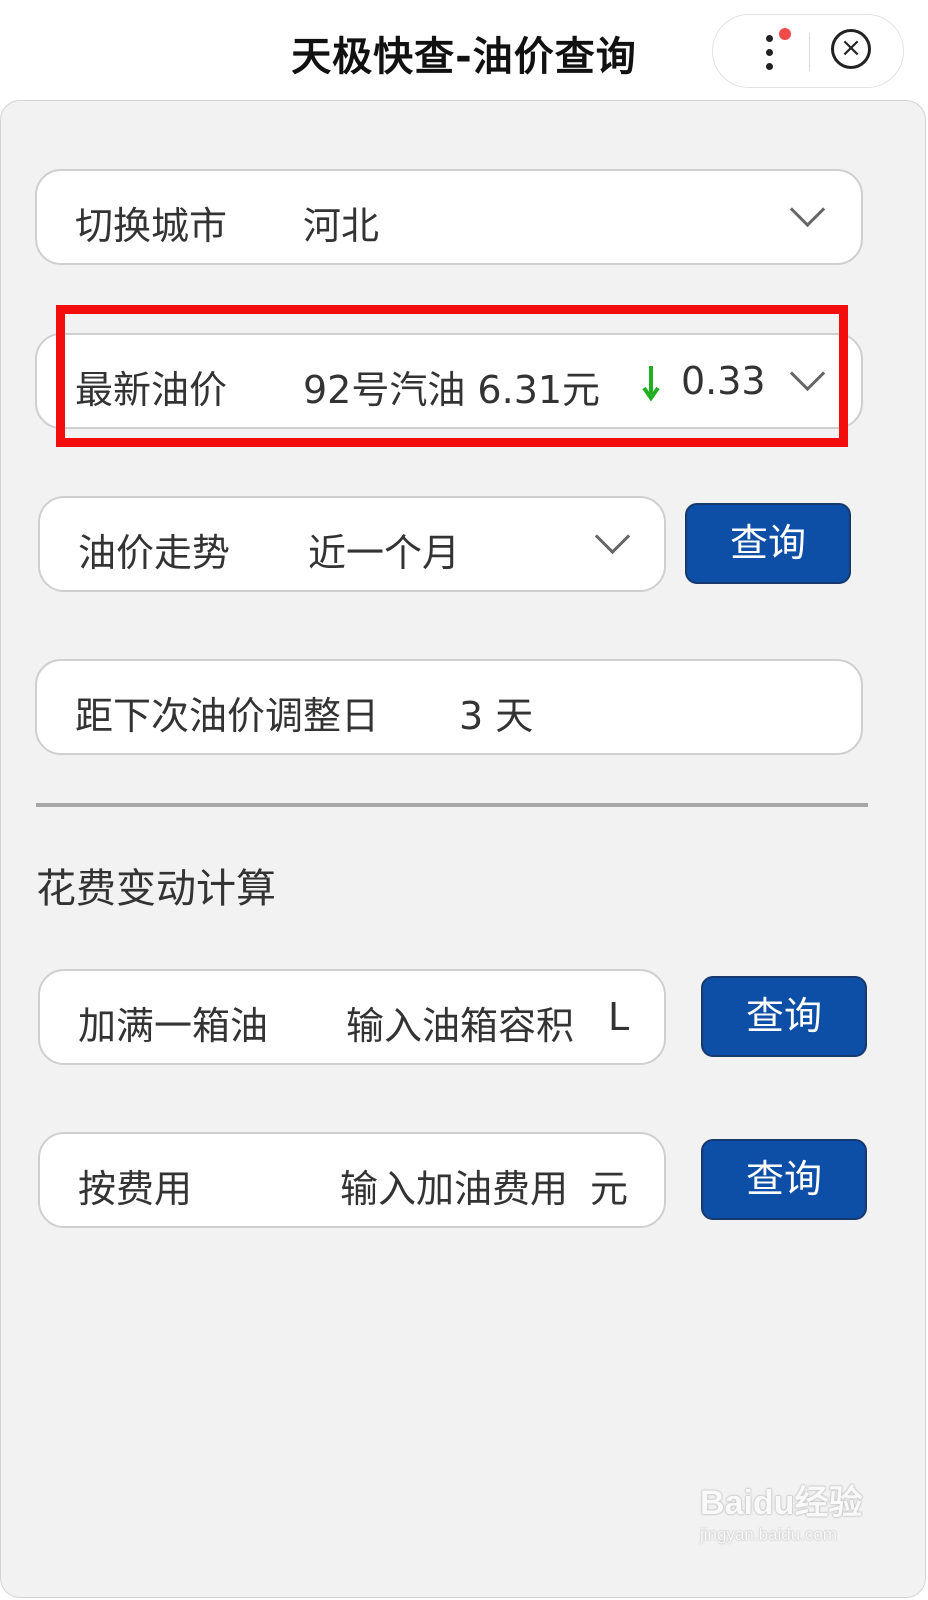 The image size is (928, 1600). What do you see at coordinates (154, 553) in the screenshot?
I see `trend-label: 油价走势` at bounding box center [154, 553].